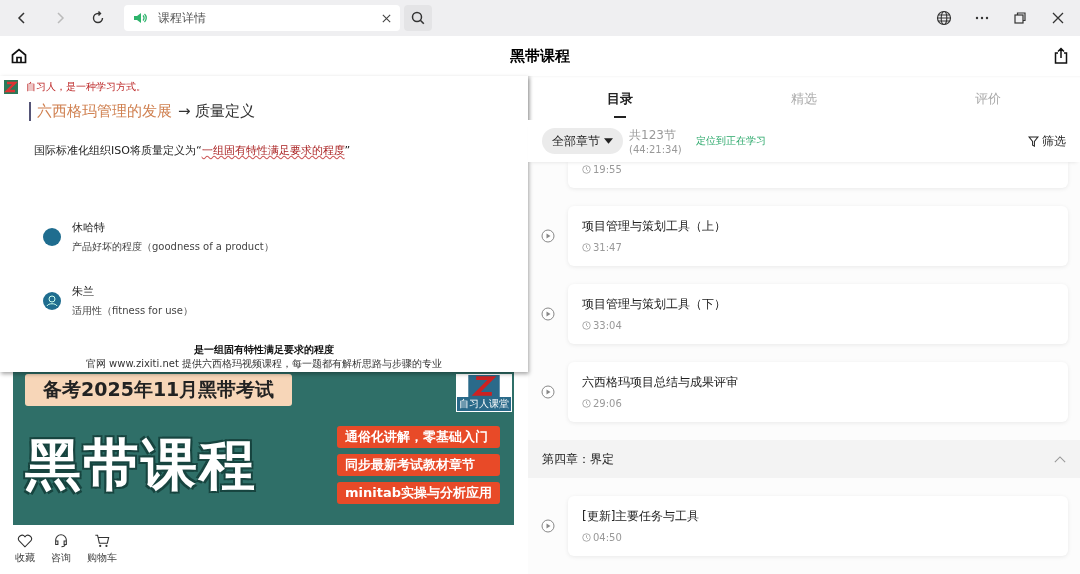  I want to click on lesson-count: 共123节, so click(653, 135).